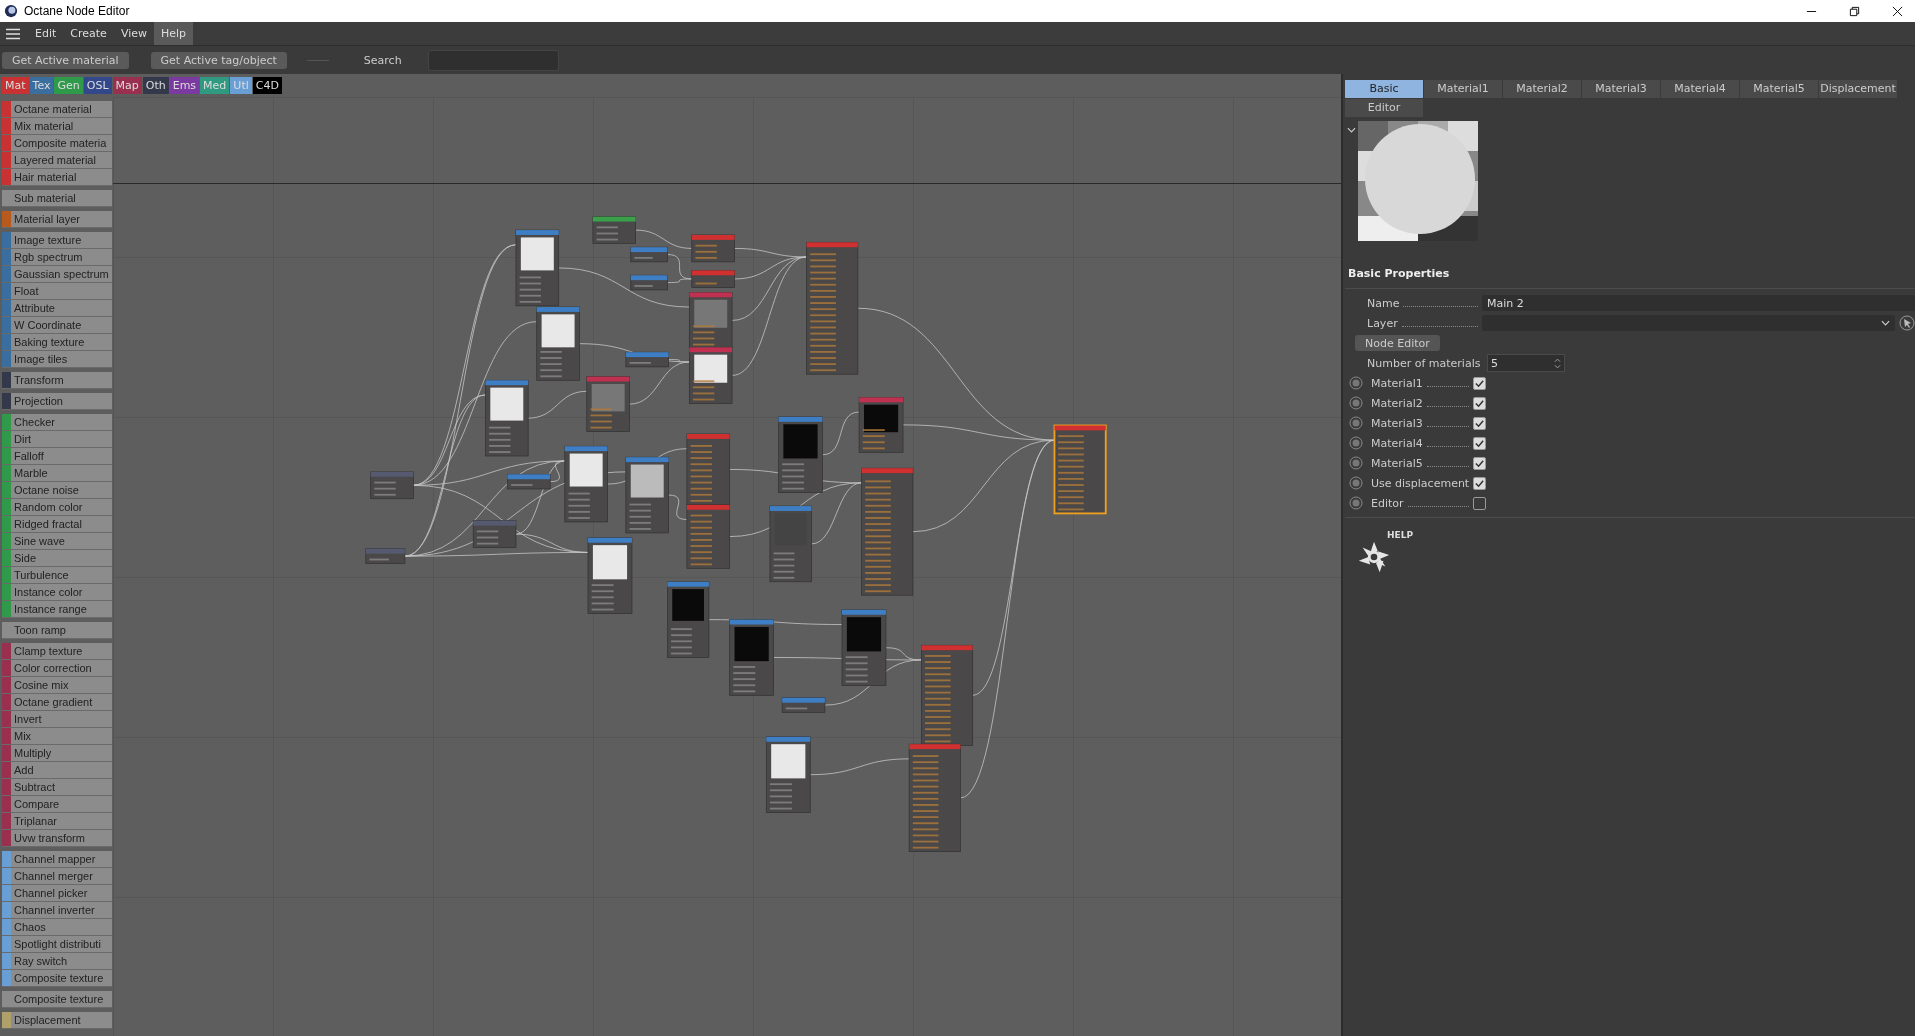  Describe the element at coordinates (57, 804) in the screenshot. I see `palette-item: Compare` at that location.